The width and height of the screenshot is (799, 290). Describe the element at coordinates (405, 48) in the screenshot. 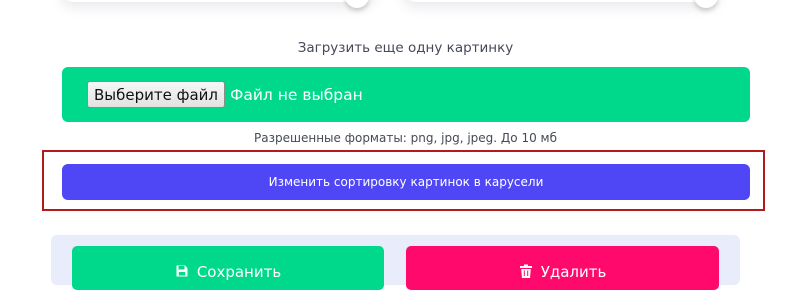

I see `upload-title: Загрузить еще одну картинку` at that location.